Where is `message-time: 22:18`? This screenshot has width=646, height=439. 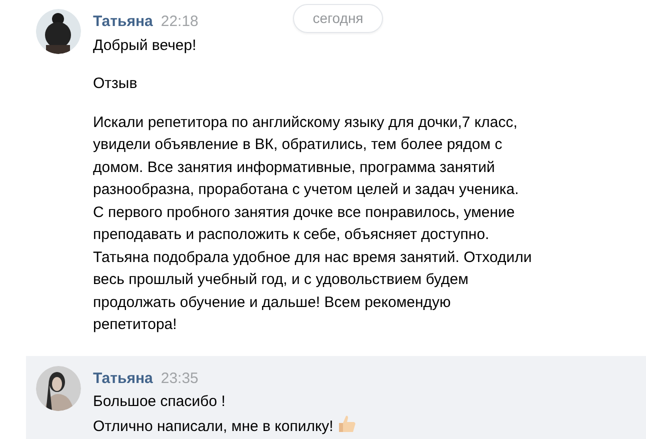 message-time: 22:18 is located at coordinates (179, 22).